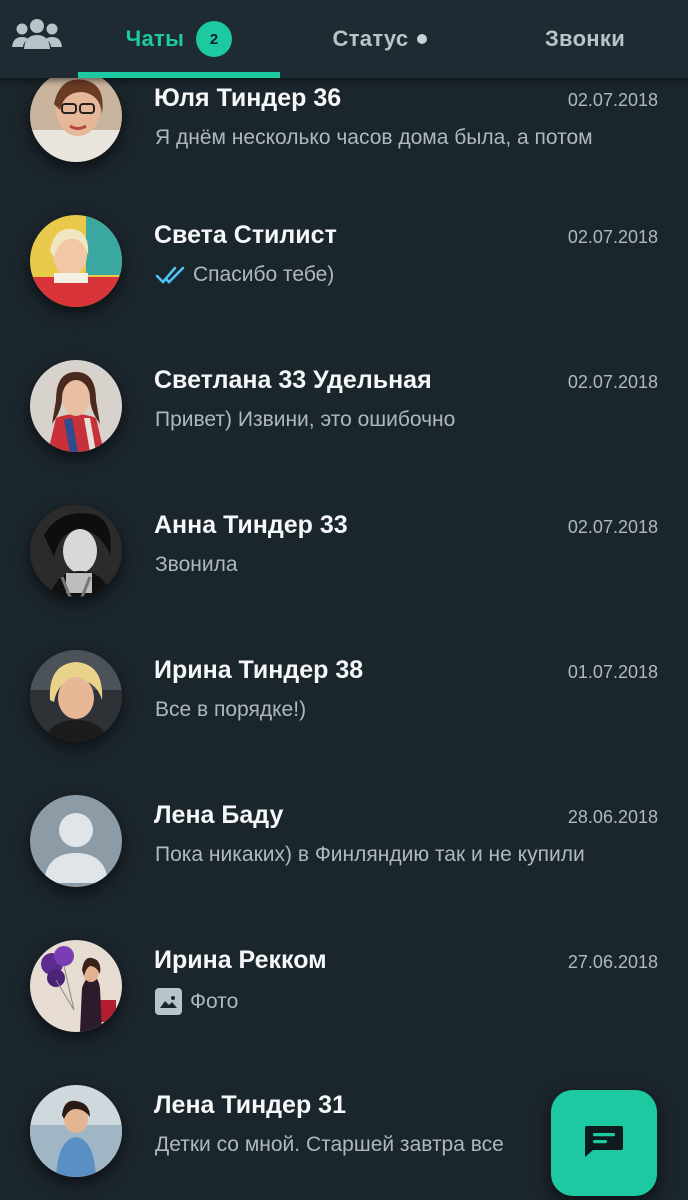 Image resolution: width=688 pixels, height=1200 pixels. Describe the element at coordinates (293, 380) in the screenshot. I see `chat-name: Светлана 33 Удельная` at that location.